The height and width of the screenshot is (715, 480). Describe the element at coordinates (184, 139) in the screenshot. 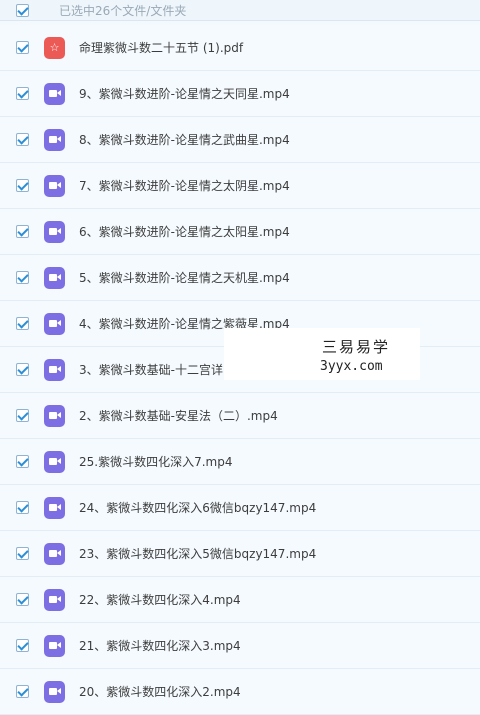

I see `file-name: 8、紫微斗数进阶-论星情之武曲星.mp4` at that location.